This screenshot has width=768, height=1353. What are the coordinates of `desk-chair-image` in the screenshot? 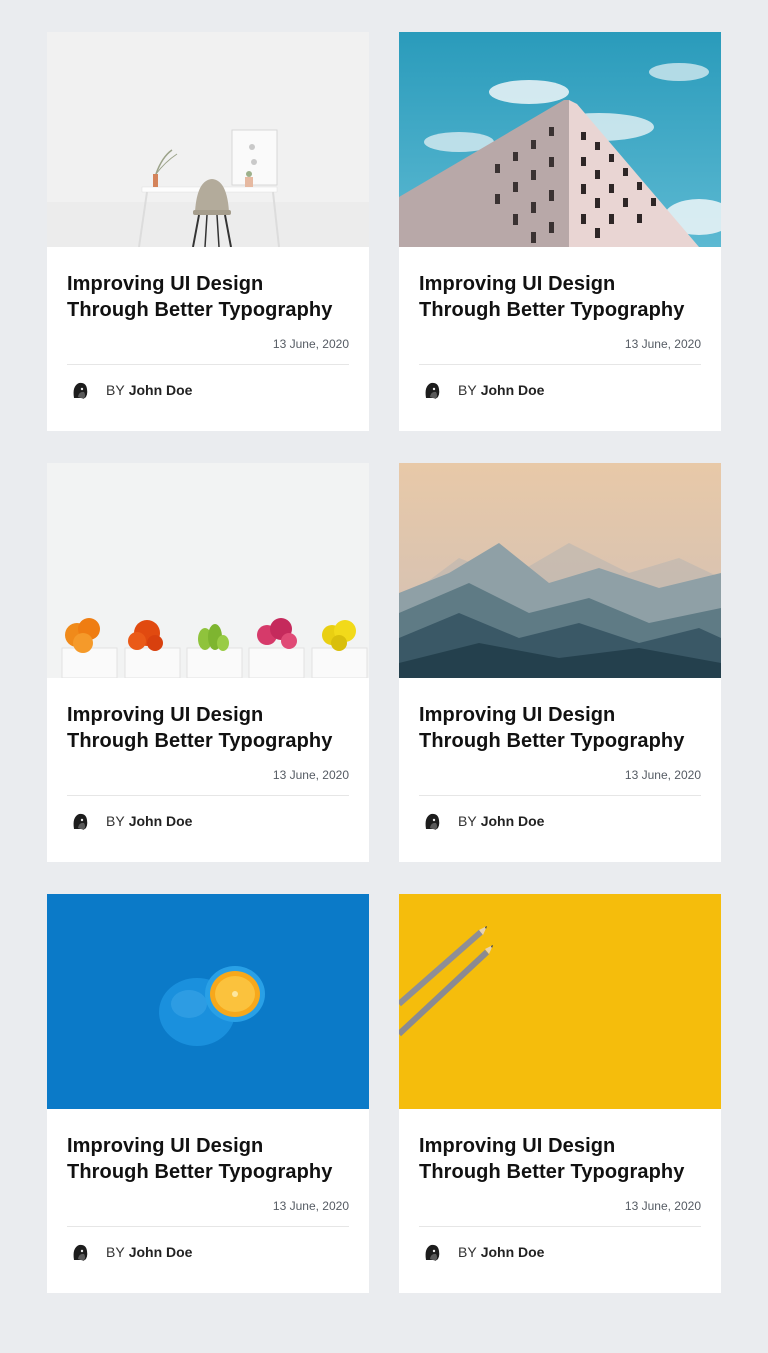 It's located at (208, 139).